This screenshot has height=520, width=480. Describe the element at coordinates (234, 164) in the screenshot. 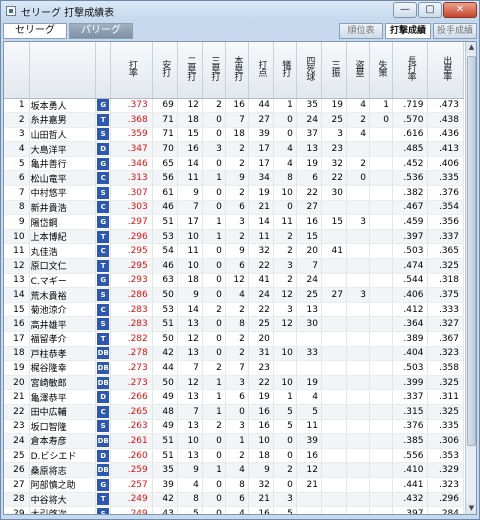

I see `table-row: 5 亀井善行 G .346 65 14 0 2 17 4 19 32 2.452.406` at that location.